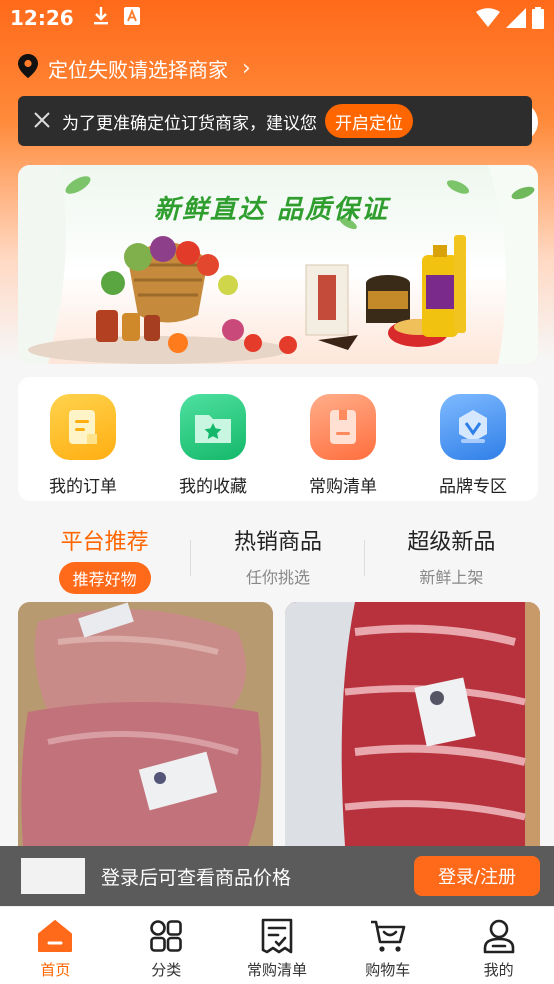 The image size is (554, 984). What do you see at coordinates (369, 121) in the screenshot?
I see `enable-location-button: 开启定位` at bounding box center [369, 121].